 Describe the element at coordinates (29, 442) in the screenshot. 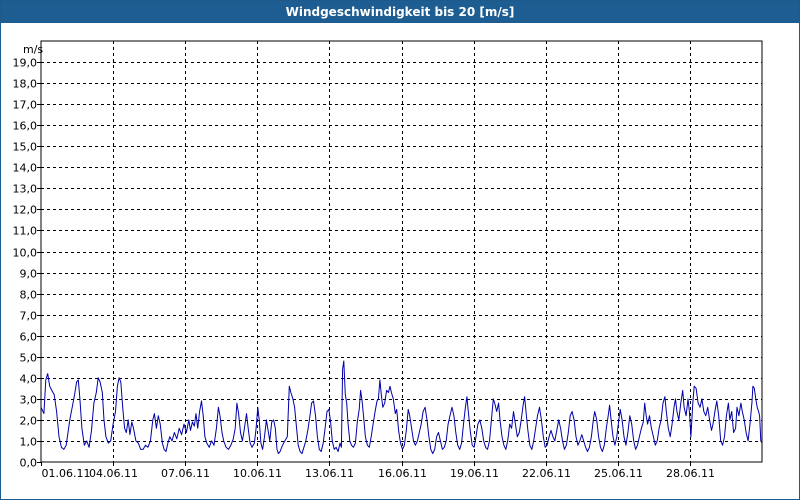

I see `y-tick-label: 1,0` at that location.